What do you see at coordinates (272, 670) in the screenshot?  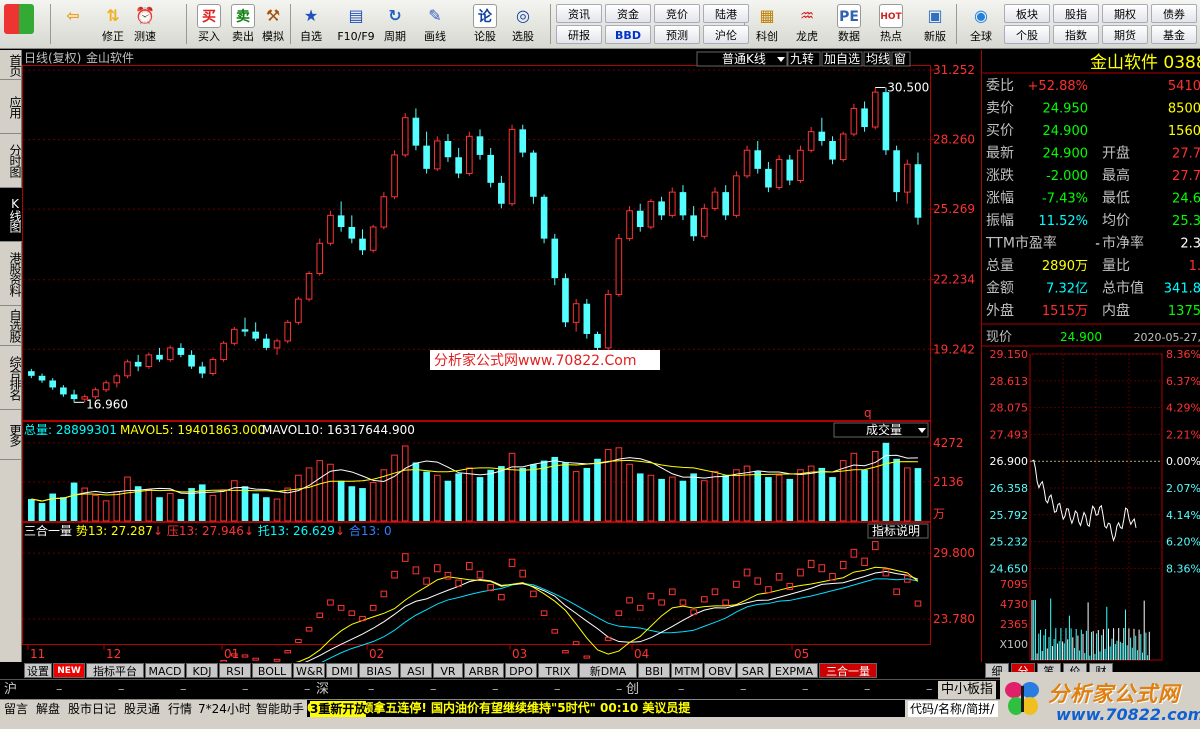 I see `indicator-tab-BOLL-6: BOLL` at bounding box center [272, 670].